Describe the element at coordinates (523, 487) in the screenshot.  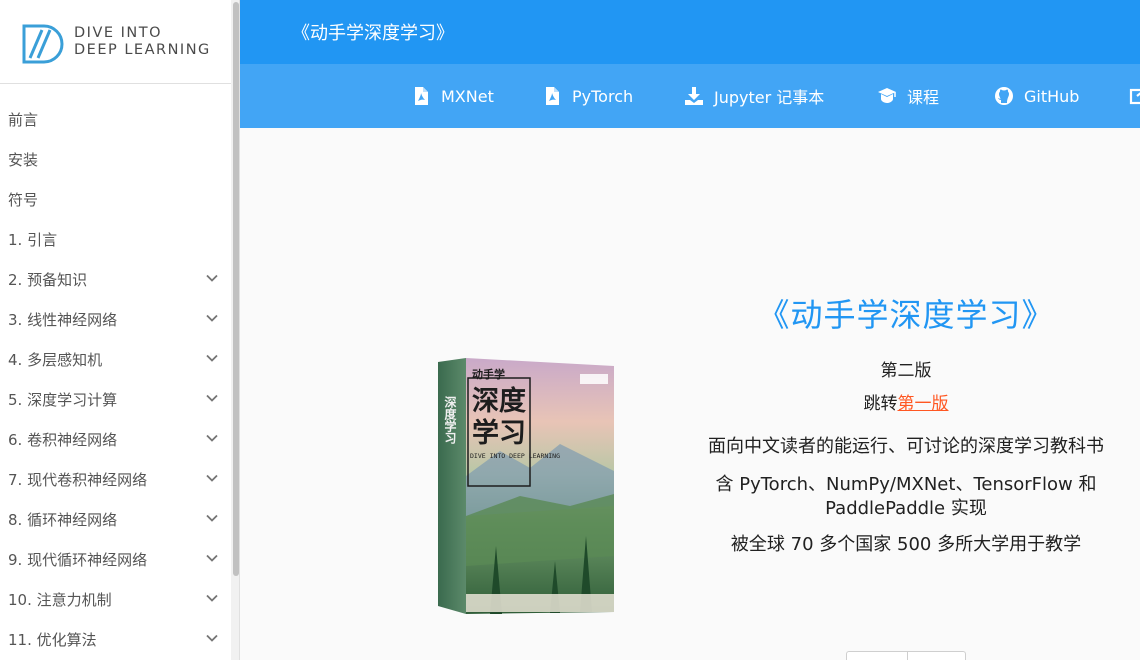
I see `book-cover-image: 动手学 深度 学习 DIVE INTO DEEP LEARNING 深度学习` at that location.